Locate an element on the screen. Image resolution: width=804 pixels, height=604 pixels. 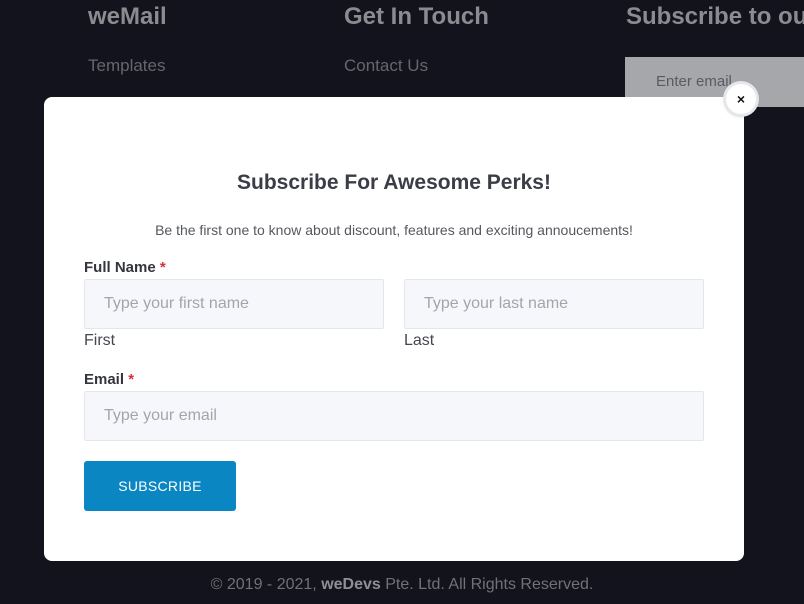
email-input is located at coordinates (394, 416).